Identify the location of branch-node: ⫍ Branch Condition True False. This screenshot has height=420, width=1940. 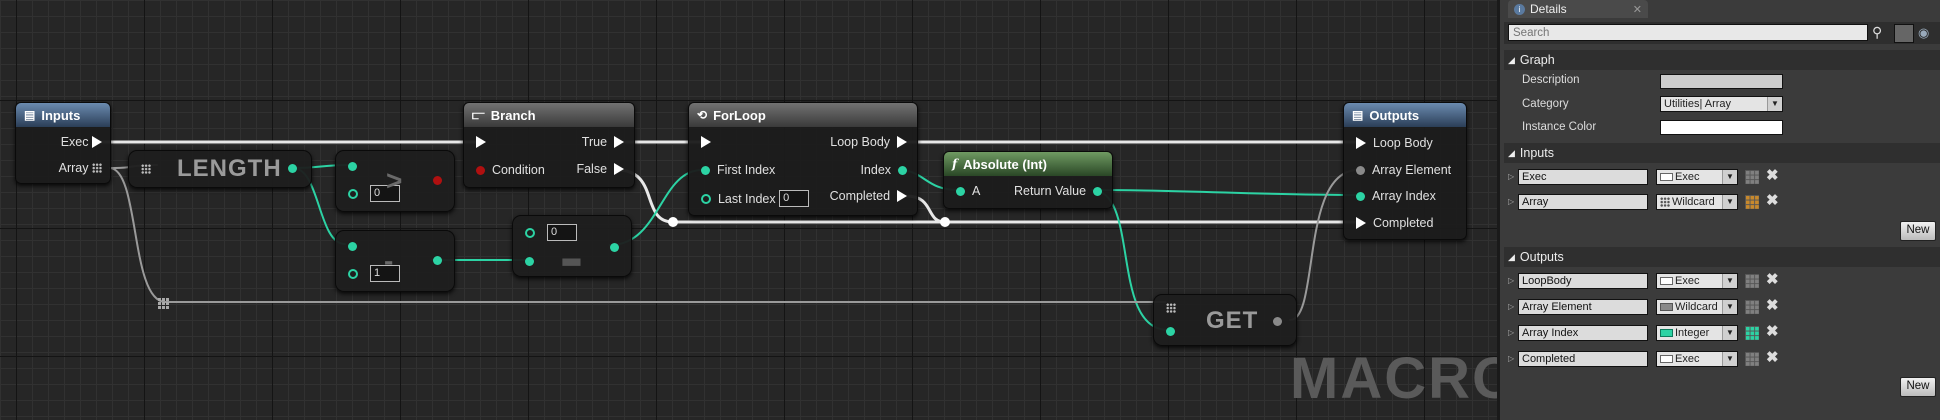
(549, 145).